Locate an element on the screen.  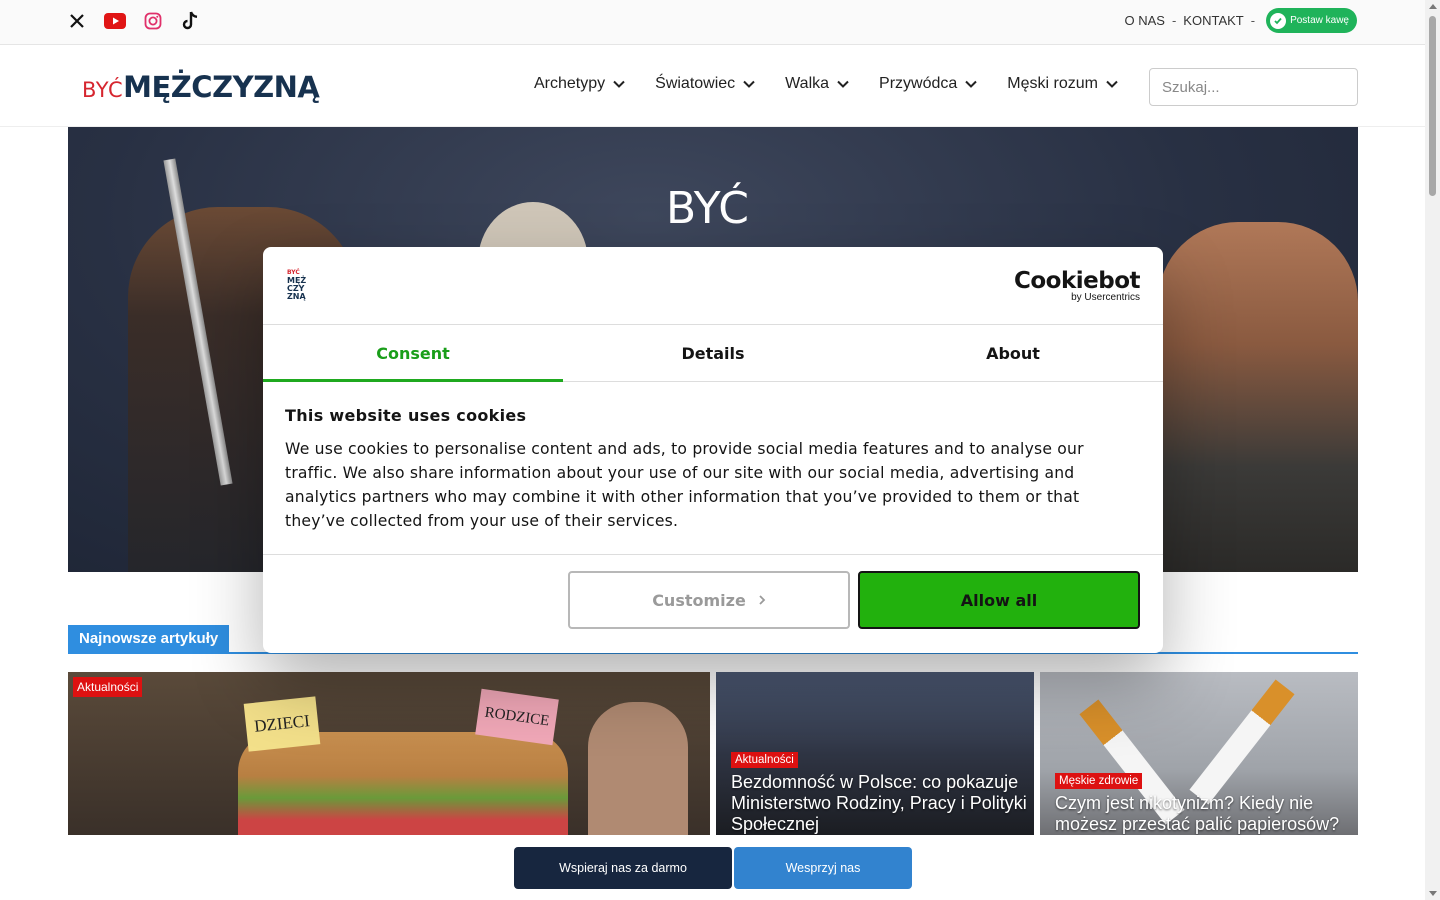
scroll-down-arrow-icon is located at coordinates (1433, 893).